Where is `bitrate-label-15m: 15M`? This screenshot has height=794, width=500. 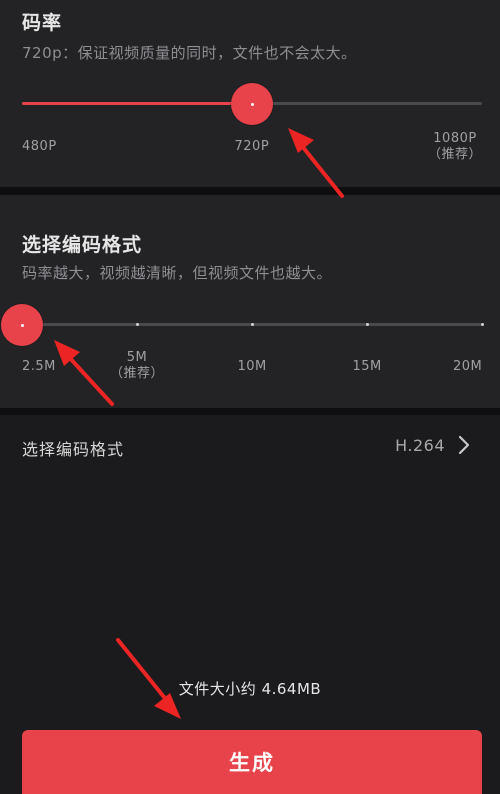 bitrate-label-15m: 15M is located at coordinates (367, 367).